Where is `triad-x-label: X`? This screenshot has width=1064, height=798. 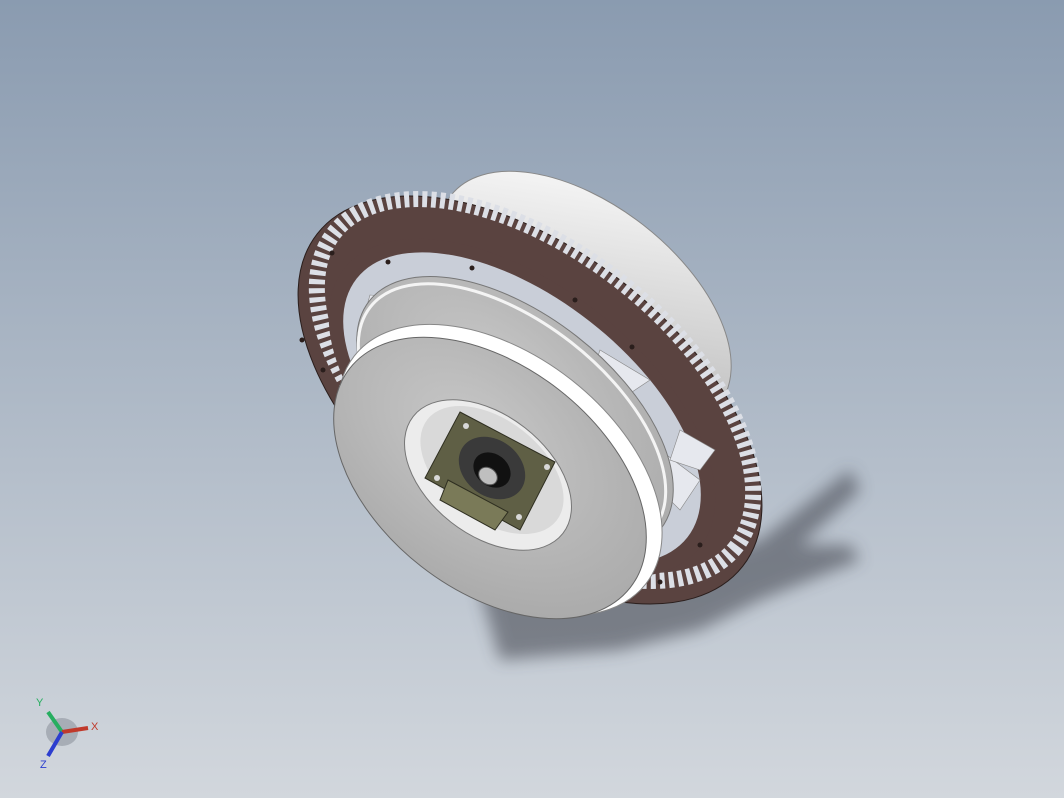
triad-x-label: X is located at coordinates (95, 727).